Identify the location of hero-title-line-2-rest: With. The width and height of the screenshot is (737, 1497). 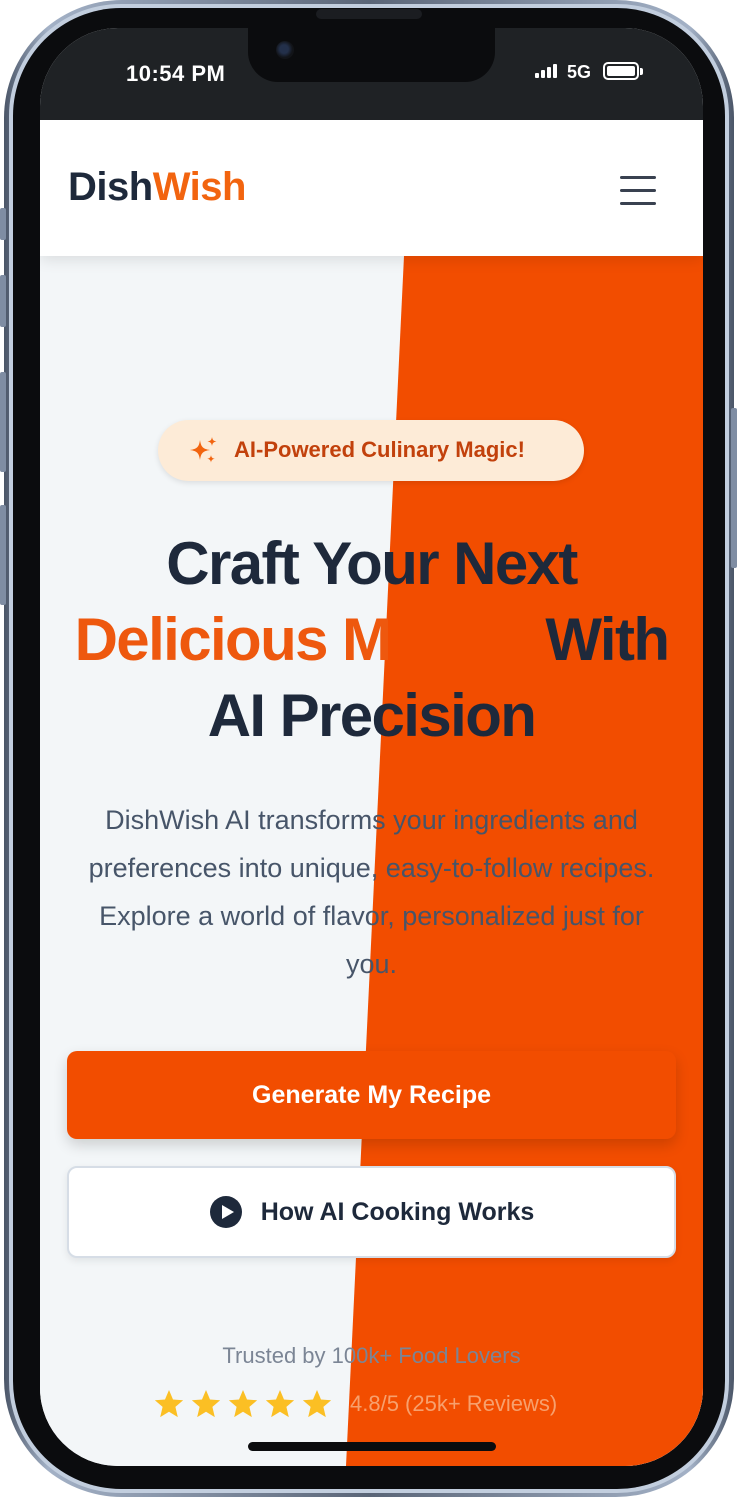
(607, 639).